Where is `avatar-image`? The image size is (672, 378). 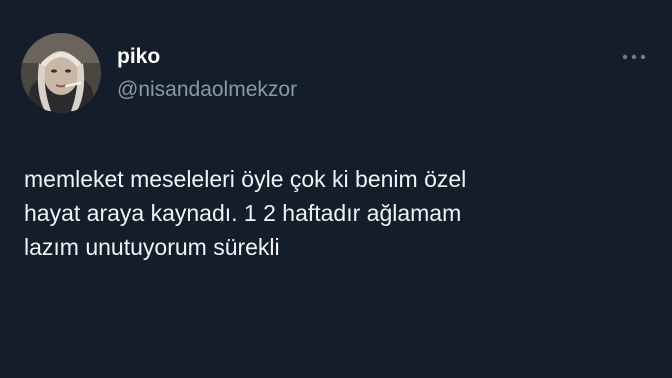 avatar-image is located at coordinates (61, 73).